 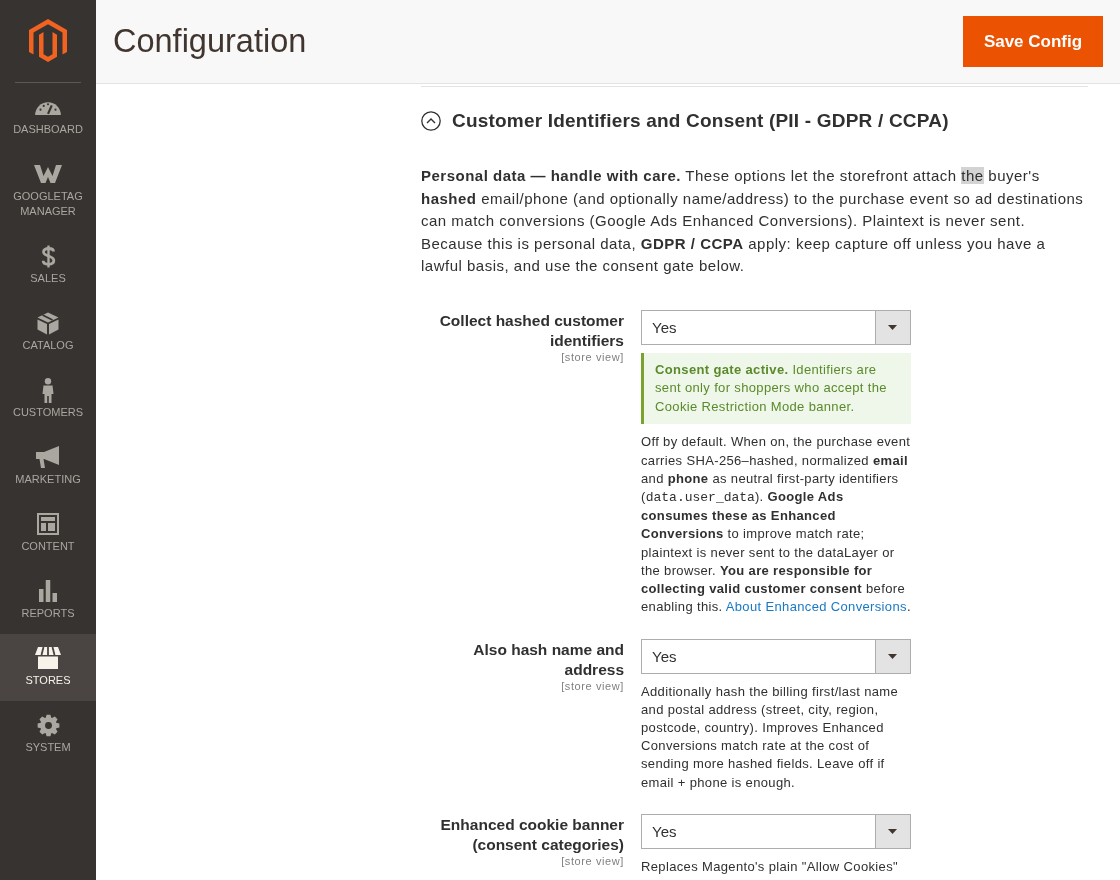 What do you see at coordinates (816, 607) in the screenshot?
I see `help-link: About Enhanced Conversions` at bounding box center [816, 607].